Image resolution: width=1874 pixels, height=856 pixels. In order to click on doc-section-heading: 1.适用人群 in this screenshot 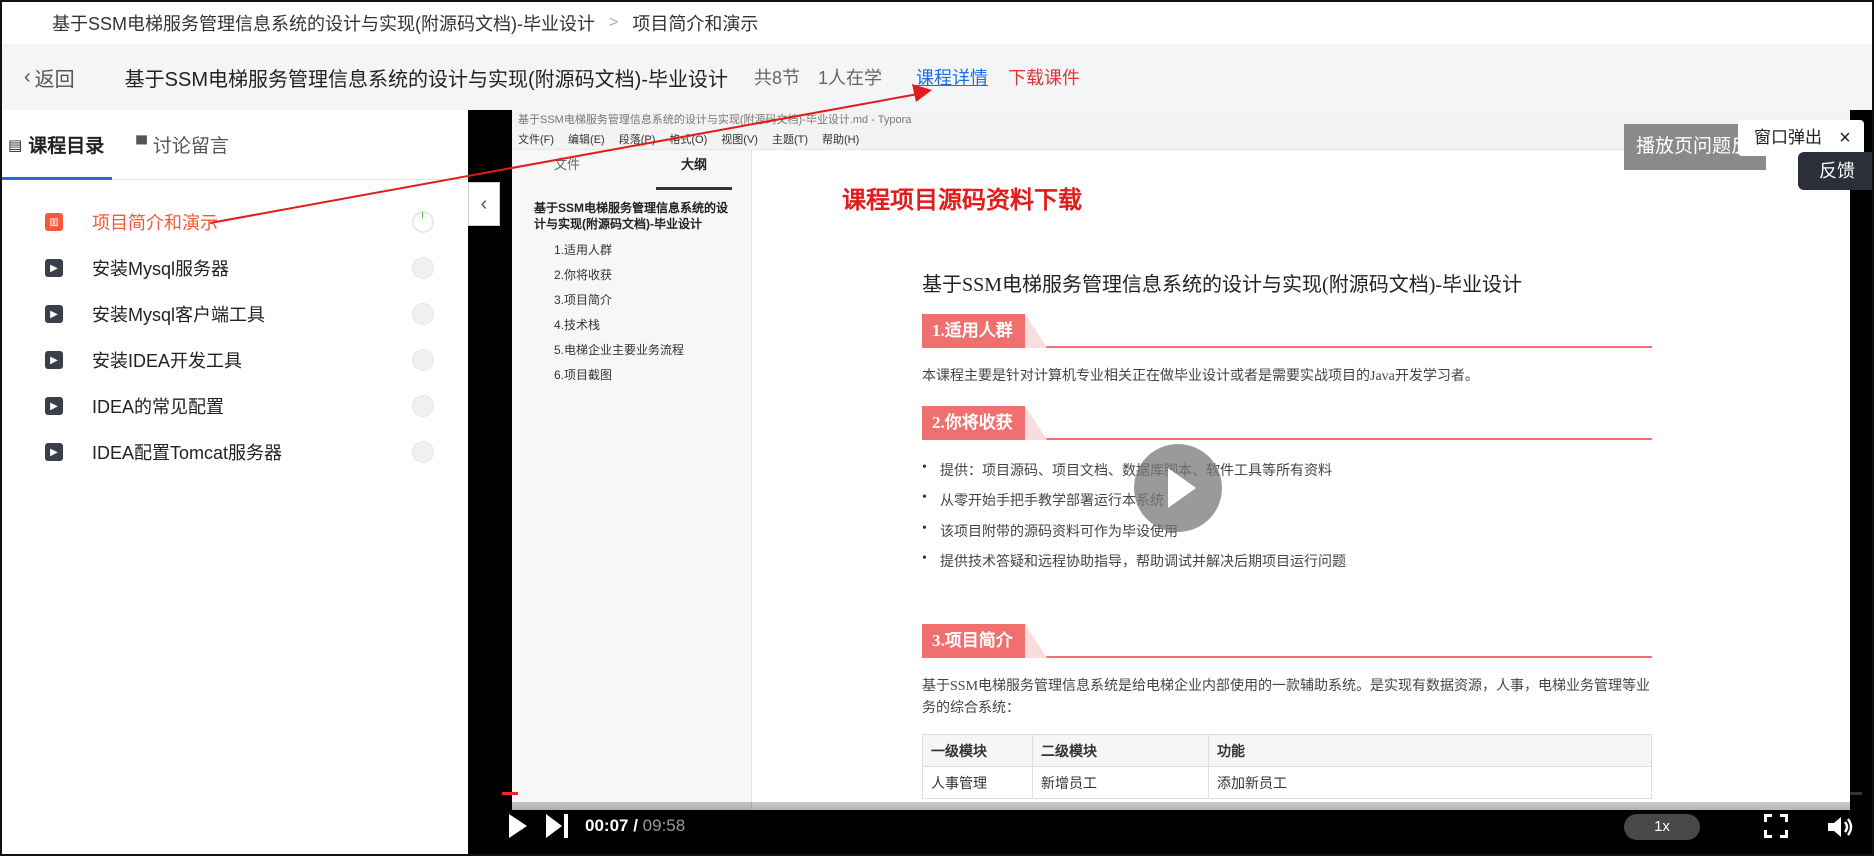, I will do `click(1287, 331)`.